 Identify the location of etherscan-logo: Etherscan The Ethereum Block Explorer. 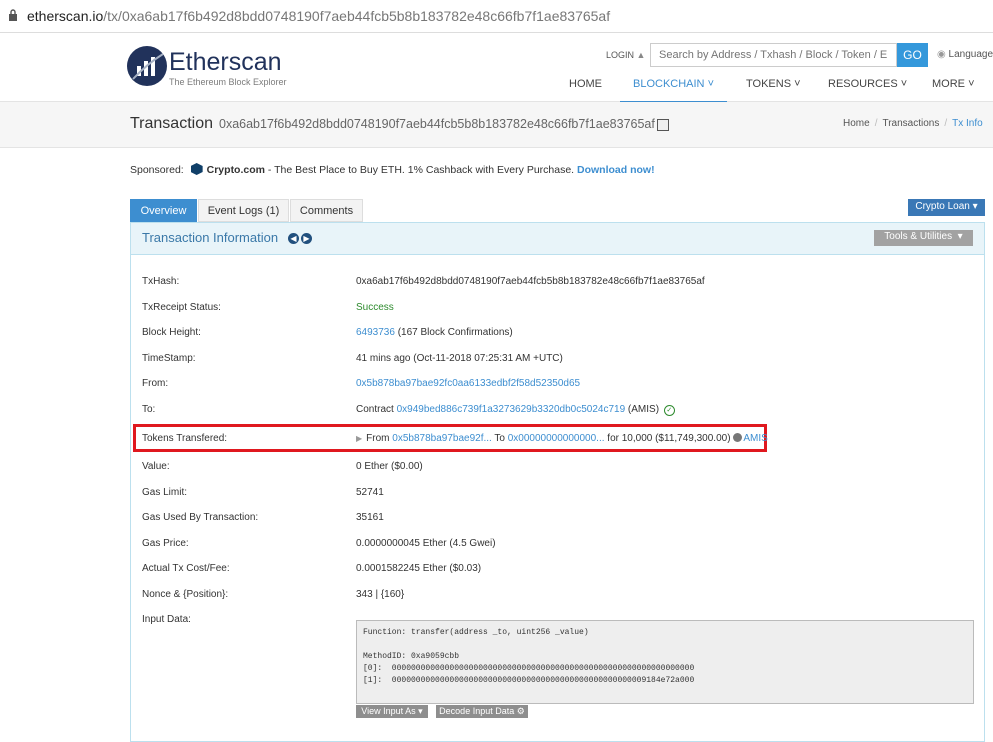
(207, 68).